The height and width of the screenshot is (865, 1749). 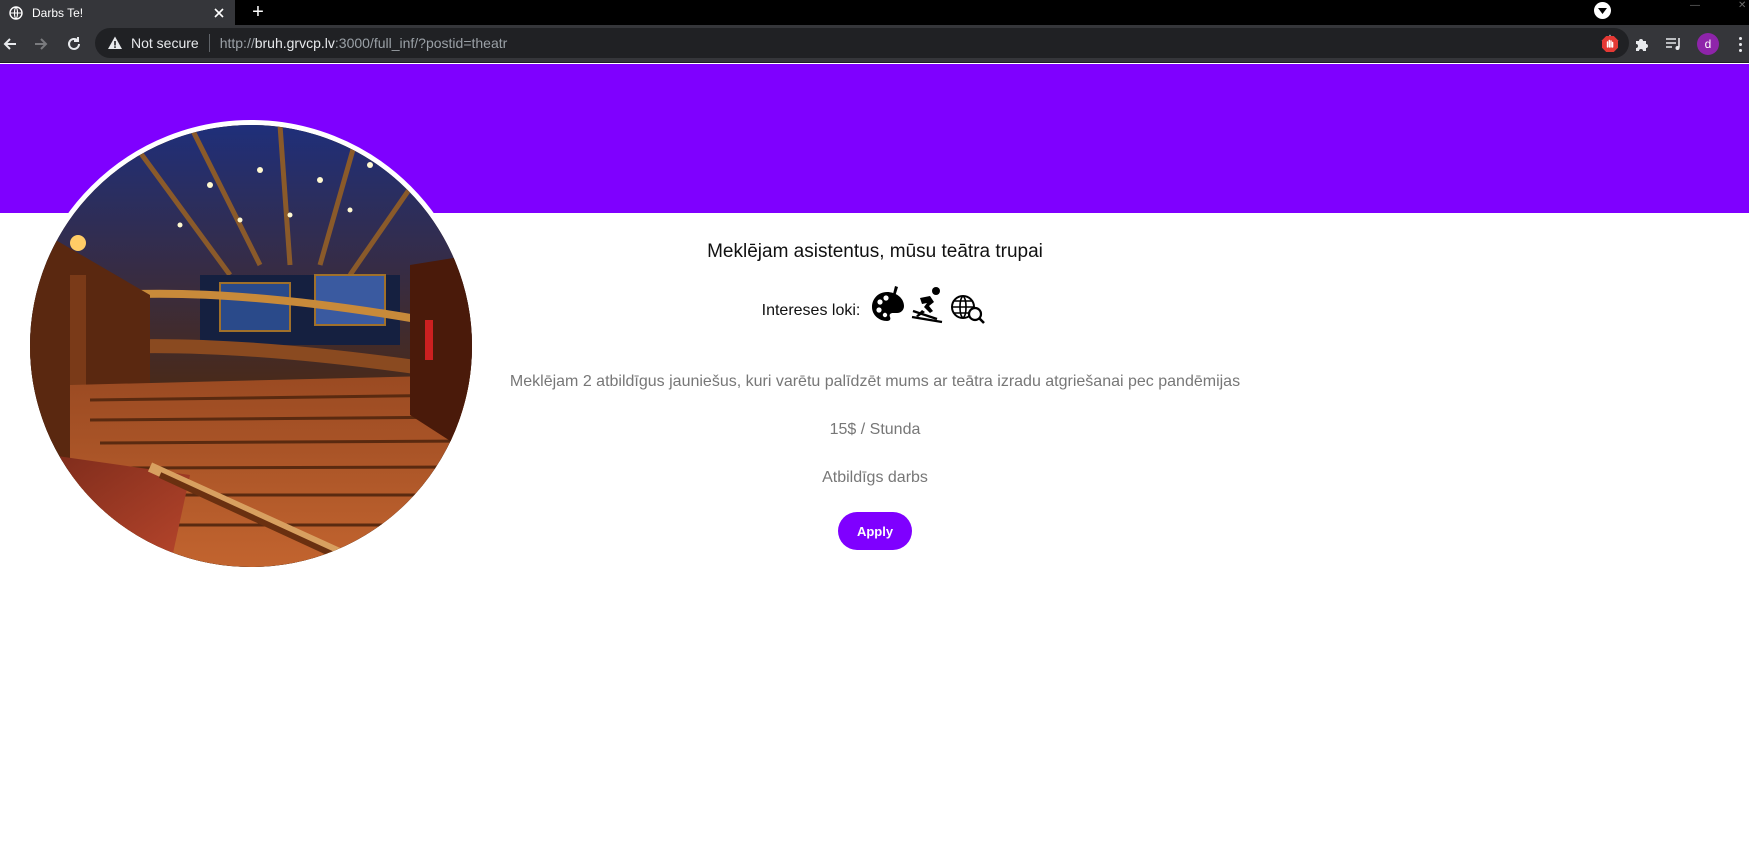 I want to click on menu-icon, so click(x=1740, y=44).